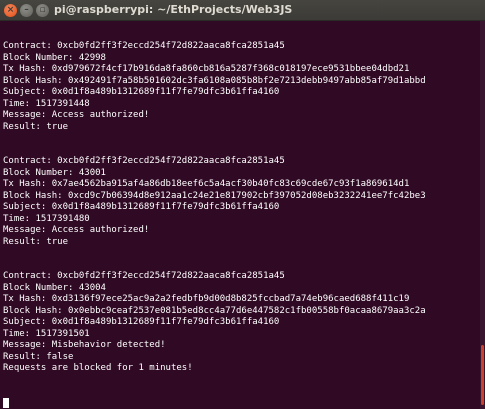  What do you see at coordinates (173, 9) in the screenshot?
I see `window-title: pi@raspberrypi: ~/EthProjects/Web3JS` at bounding box center [173, 9].